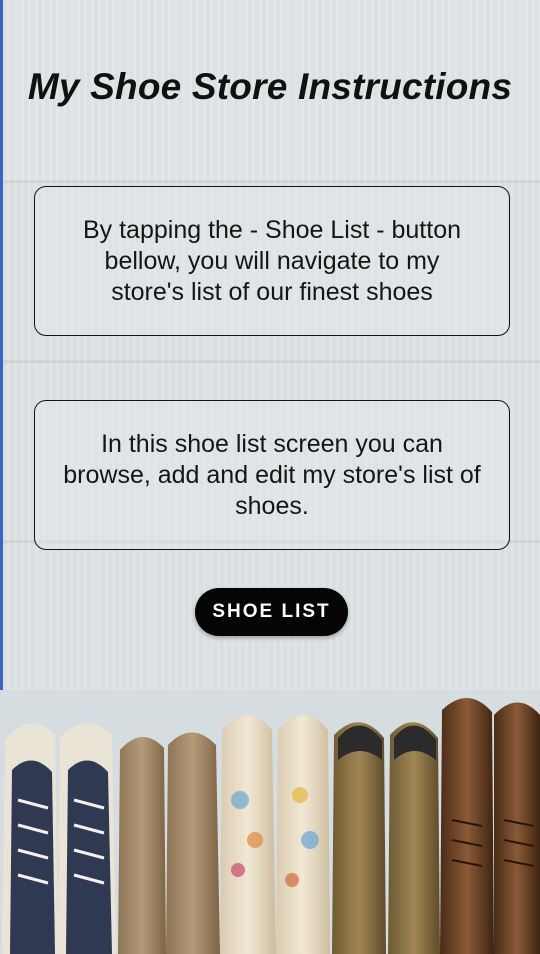 This screenshot has height=954, width=540. I want to click on page-title: My Shoe Store Instructions, so click(270, 86).